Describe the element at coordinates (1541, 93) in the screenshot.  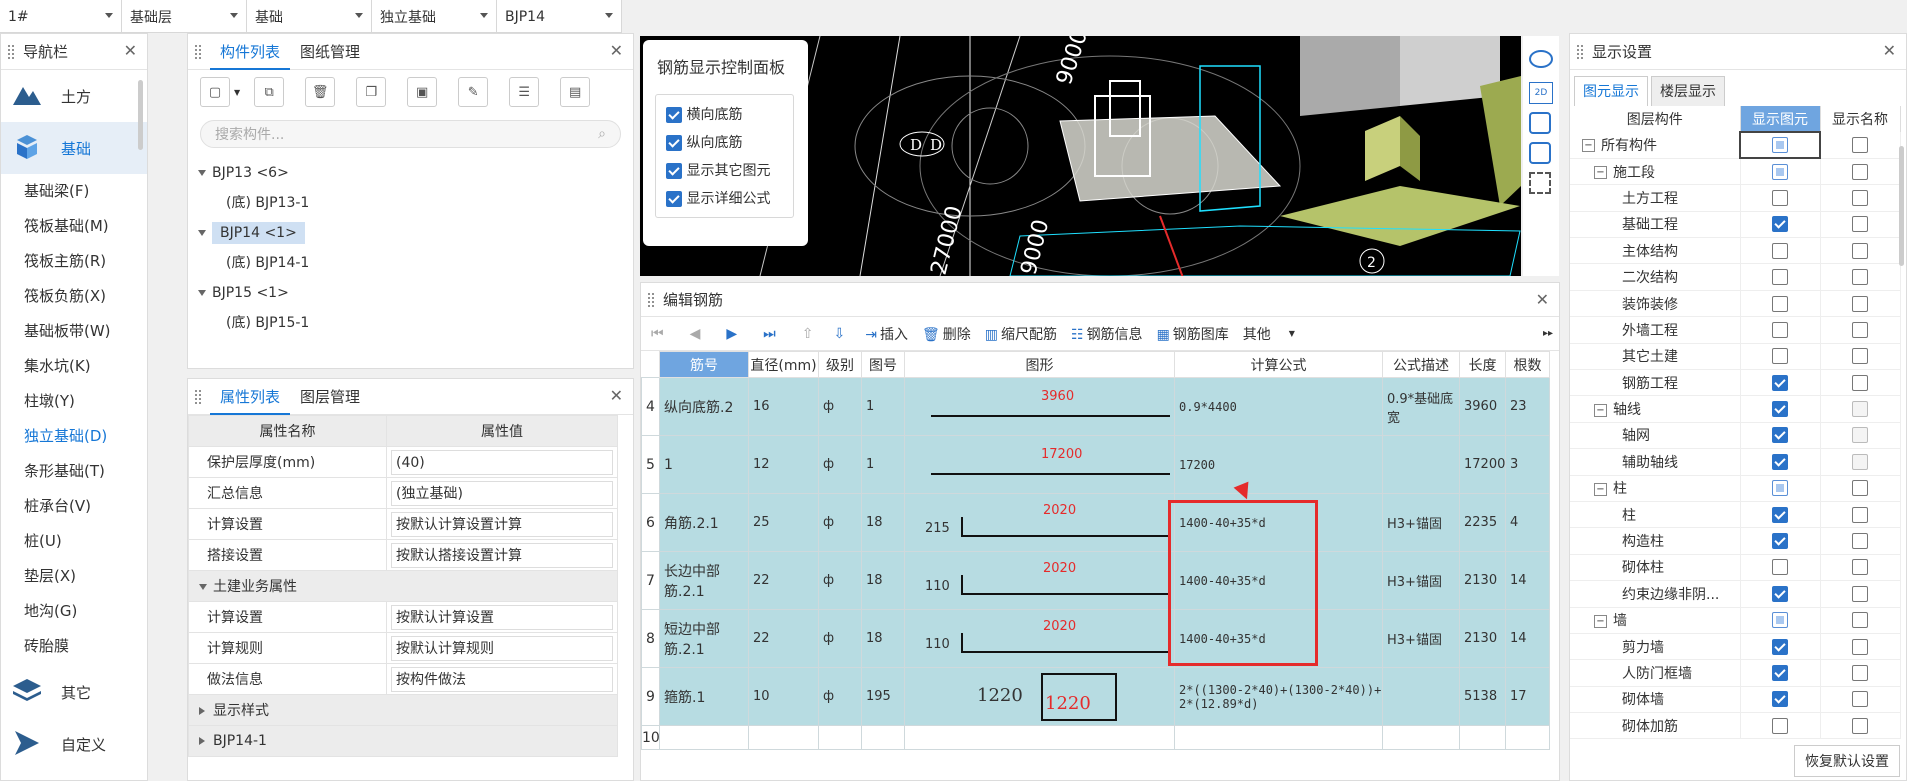
I see `2d-view-icon: 2D` at that location.